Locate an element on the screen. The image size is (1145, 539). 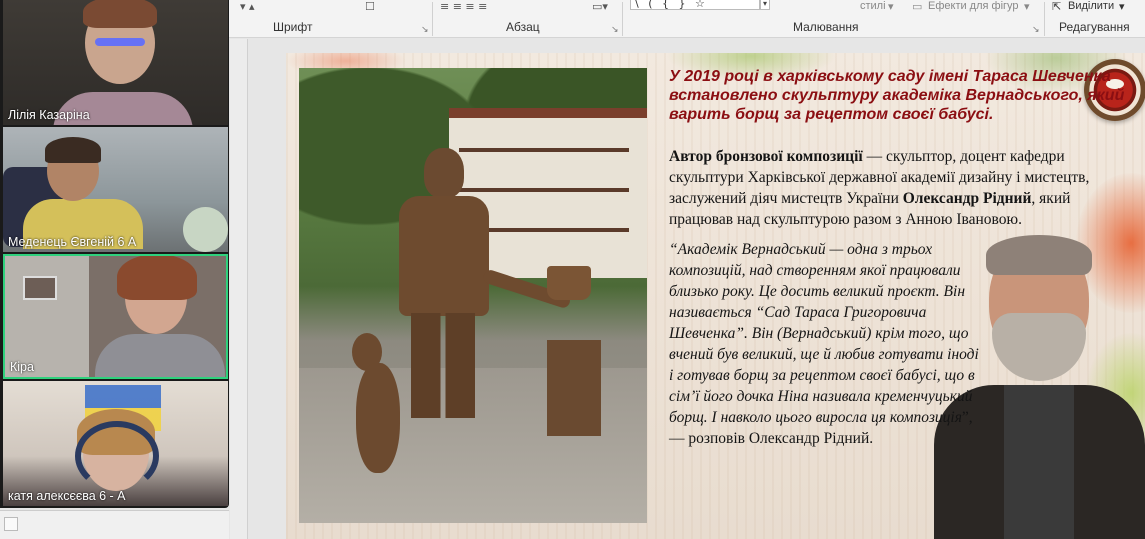
gallery-more-icon: ▾ is located at coordinates (765, 5).